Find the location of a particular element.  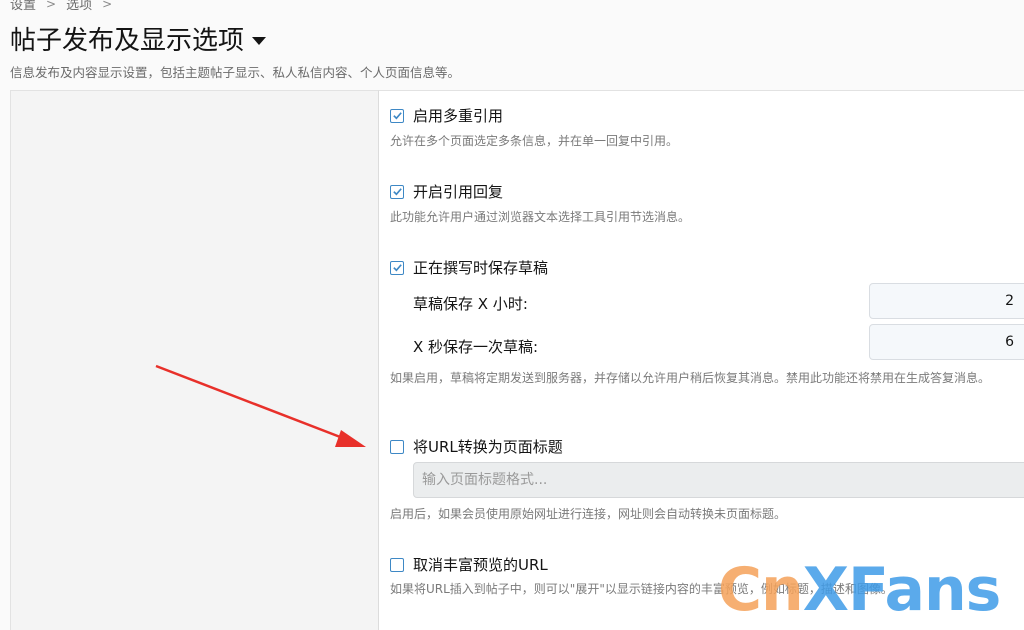

watermark-part2: XFans is located at coordinates (902, 590).